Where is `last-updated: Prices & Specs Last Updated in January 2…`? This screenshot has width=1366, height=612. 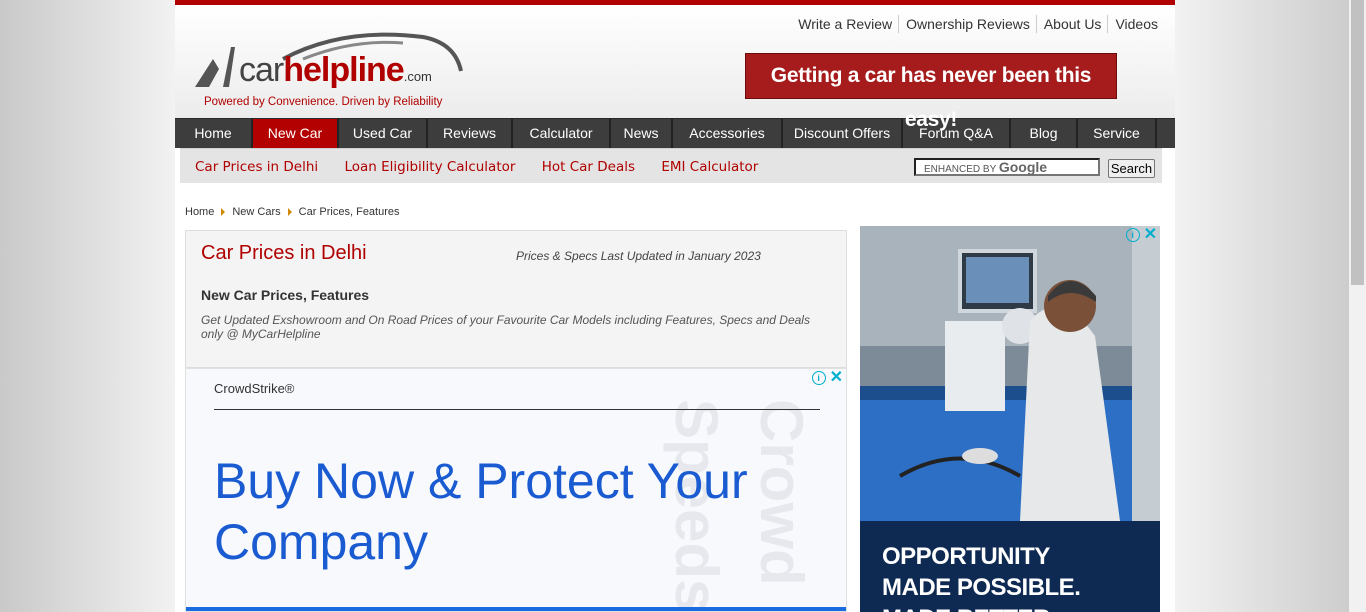
last-updated: Prices & Specs Last Updated in January 2… is located at coordinates (638, 256).